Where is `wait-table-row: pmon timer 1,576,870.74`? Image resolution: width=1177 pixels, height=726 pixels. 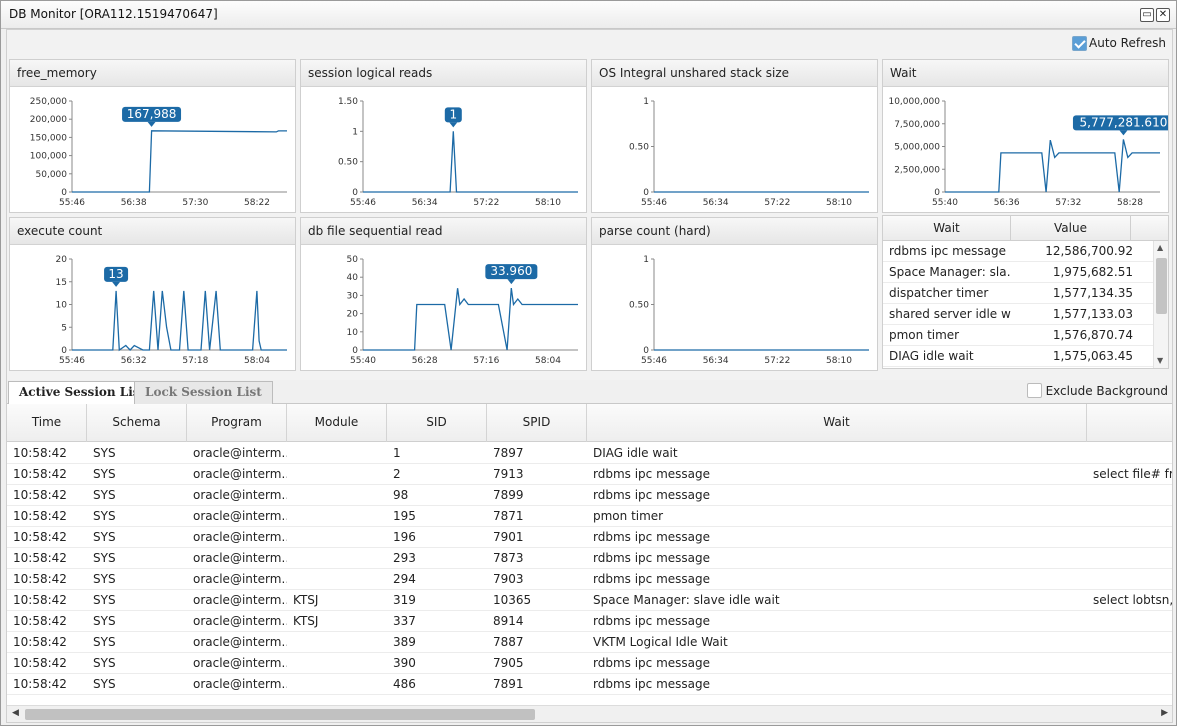
wait-table-row: pmon timer 1,576,870.74 is located at coordinates (1025, 335).